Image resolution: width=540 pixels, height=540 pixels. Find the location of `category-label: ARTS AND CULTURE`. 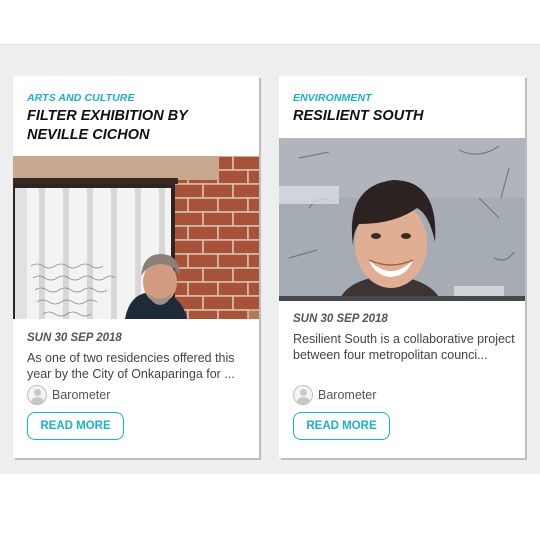

category-label: ARTS AND CULTURE is located at coordinates (81, 98).